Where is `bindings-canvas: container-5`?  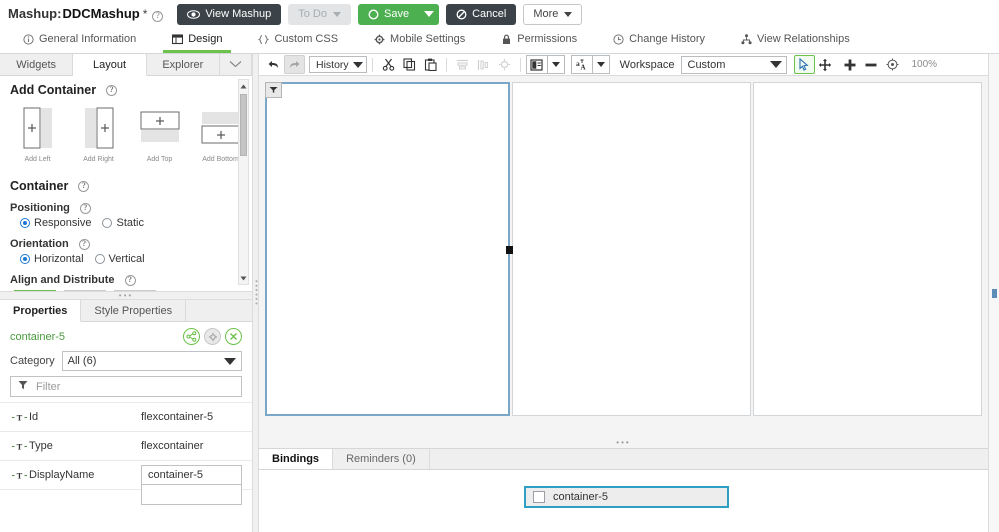
bindings-canvas: container-5 is located at coordinates (623, 501).